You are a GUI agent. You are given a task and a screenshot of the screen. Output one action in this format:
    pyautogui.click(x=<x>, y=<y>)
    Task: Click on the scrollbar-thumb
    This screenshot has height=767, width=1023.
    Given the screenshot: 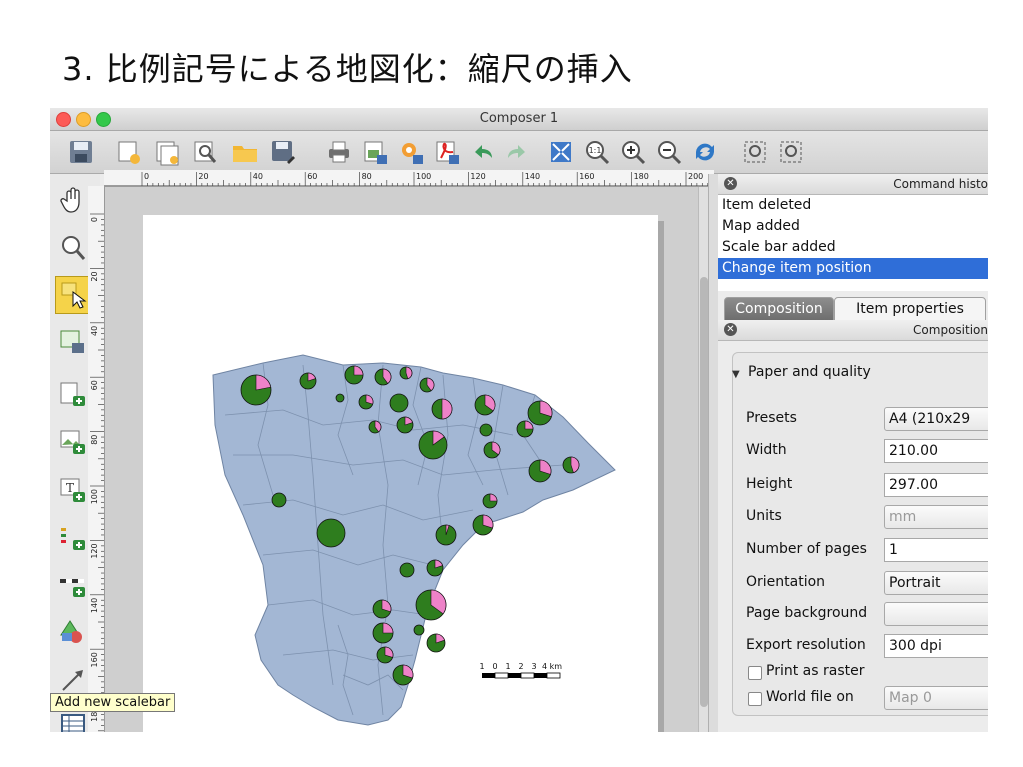 What is the action you would take?
    pyautogui.click(x=704, y=492)
    